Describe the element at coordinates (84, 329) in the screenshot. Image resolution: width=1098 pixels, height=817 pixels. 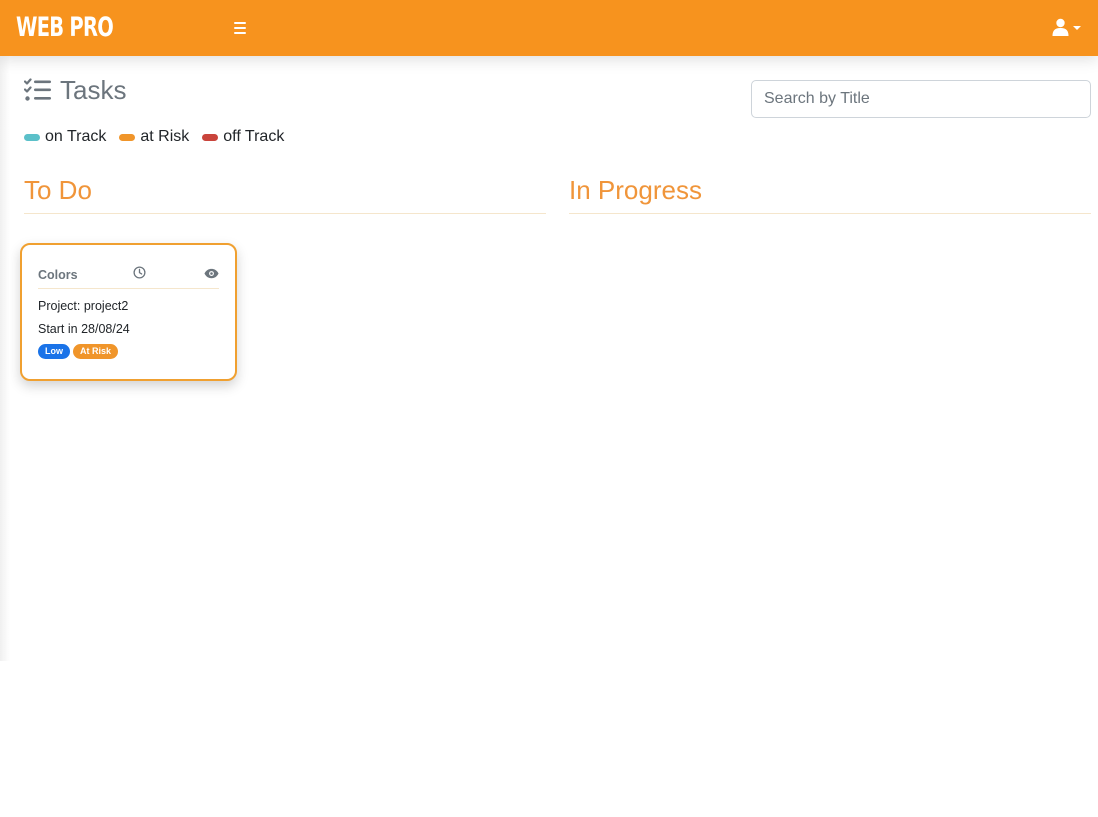
I see `task-start-date: Start in 28/08/24` at that location.